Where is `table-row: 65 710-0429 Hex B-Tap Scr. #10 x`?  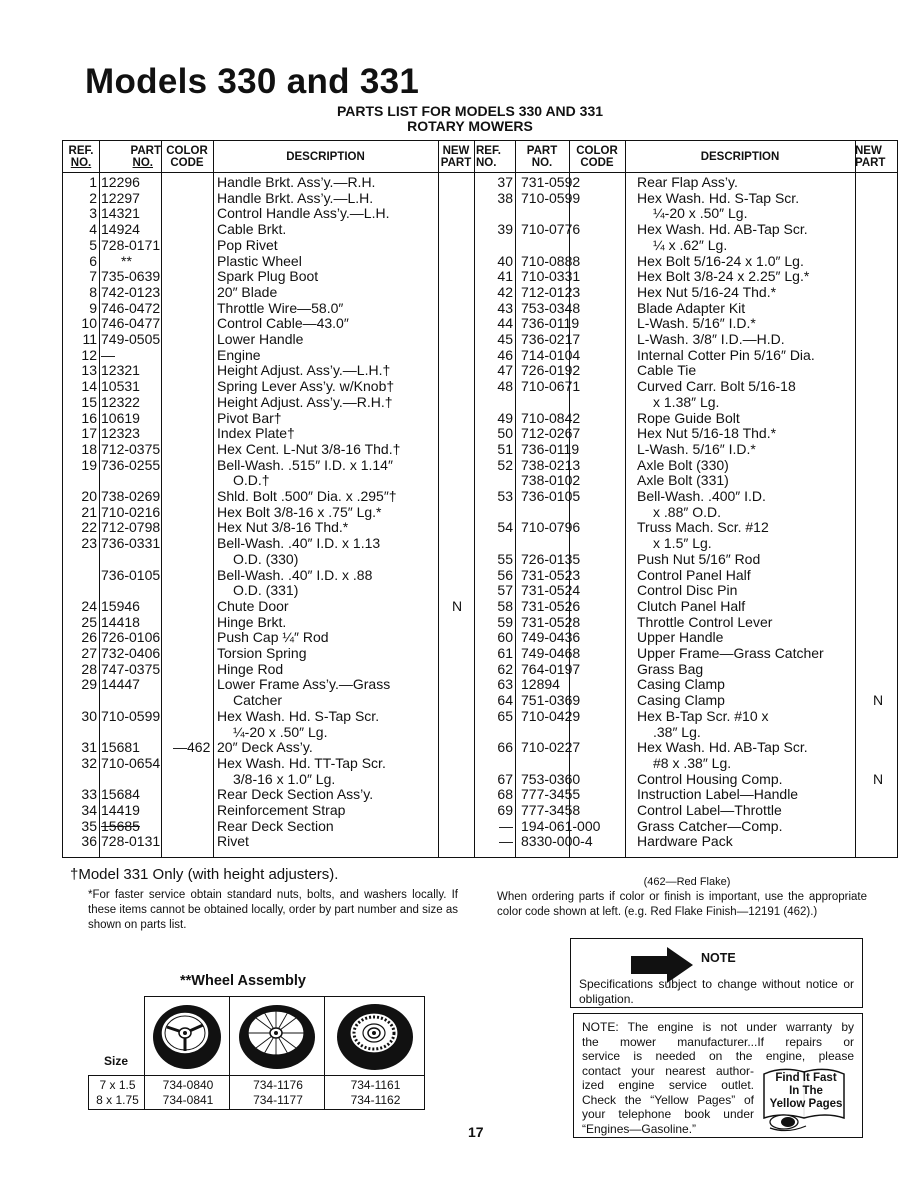 table-row: 65 710-0429 Hex B-Tap Scr. #10 x is located at coordinates (480, 716).